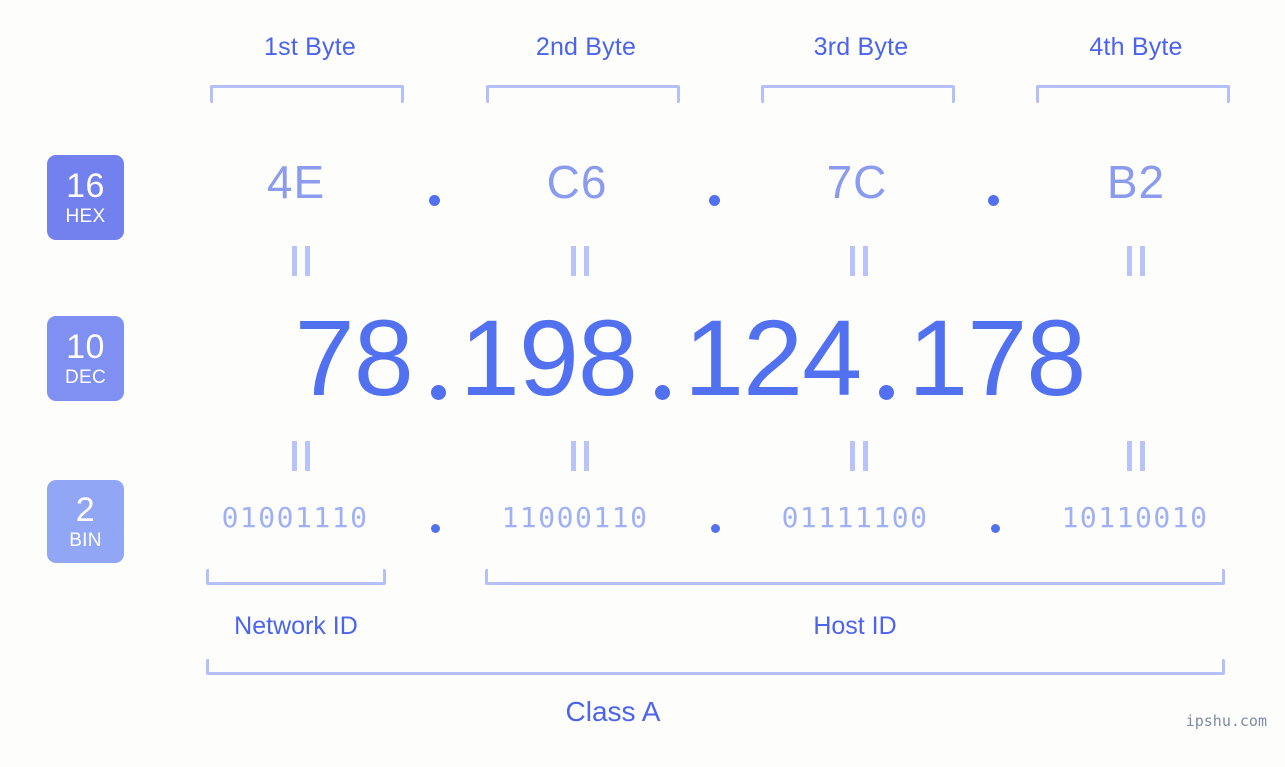 Image resolution: width=1285 pixels, height=767 pixels. Describe the element at coordinates (296, 182) in the screenshot. I see `hex-byte-1: 4E` at that location.